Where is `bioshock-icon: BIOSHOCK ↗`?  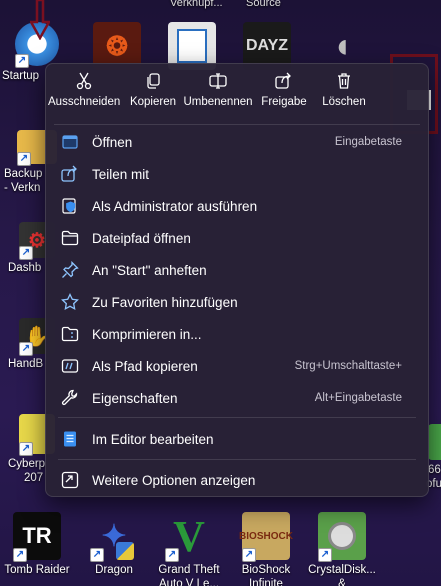
bioshock-icon: BIOSHOCK ↗ is located at coordinates (266, 537).